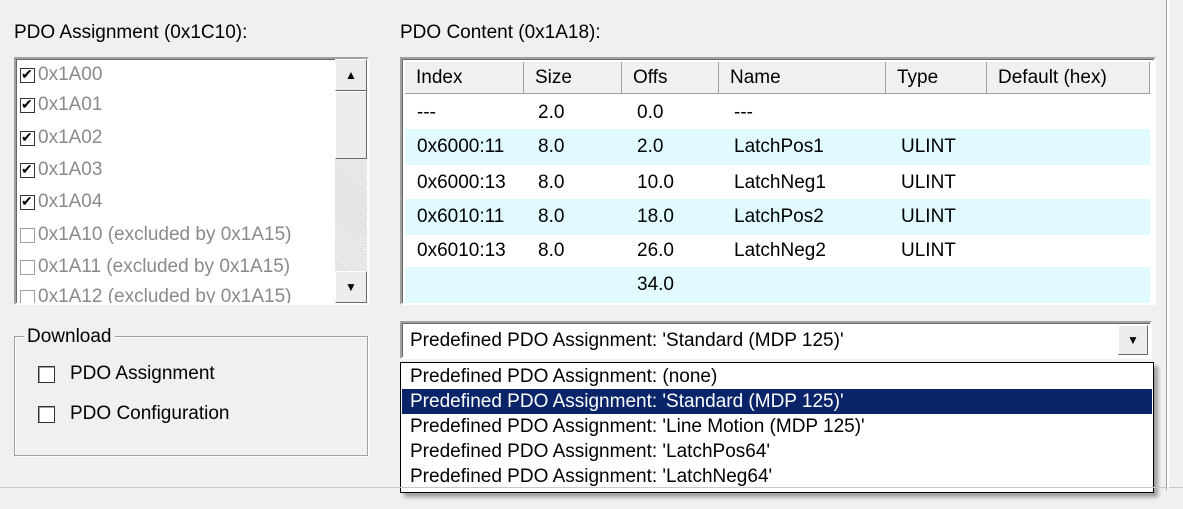 This screenshot has width=1183, height=509. I want to click on checkbox-0x1a12, so click(27, 296).